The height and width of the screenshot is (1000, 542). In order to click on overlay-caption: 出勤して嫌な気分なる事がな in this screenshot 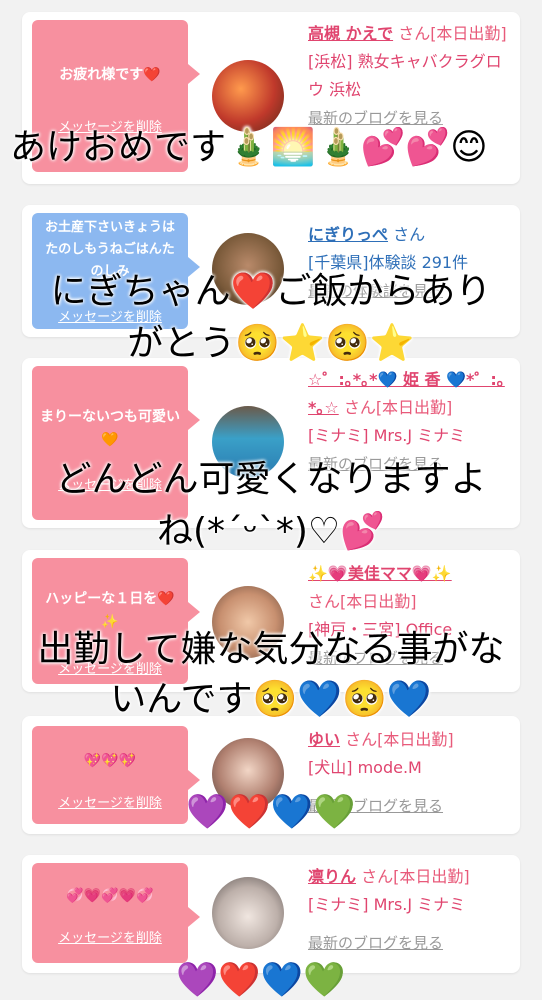, I will do `click(271, 649)`.